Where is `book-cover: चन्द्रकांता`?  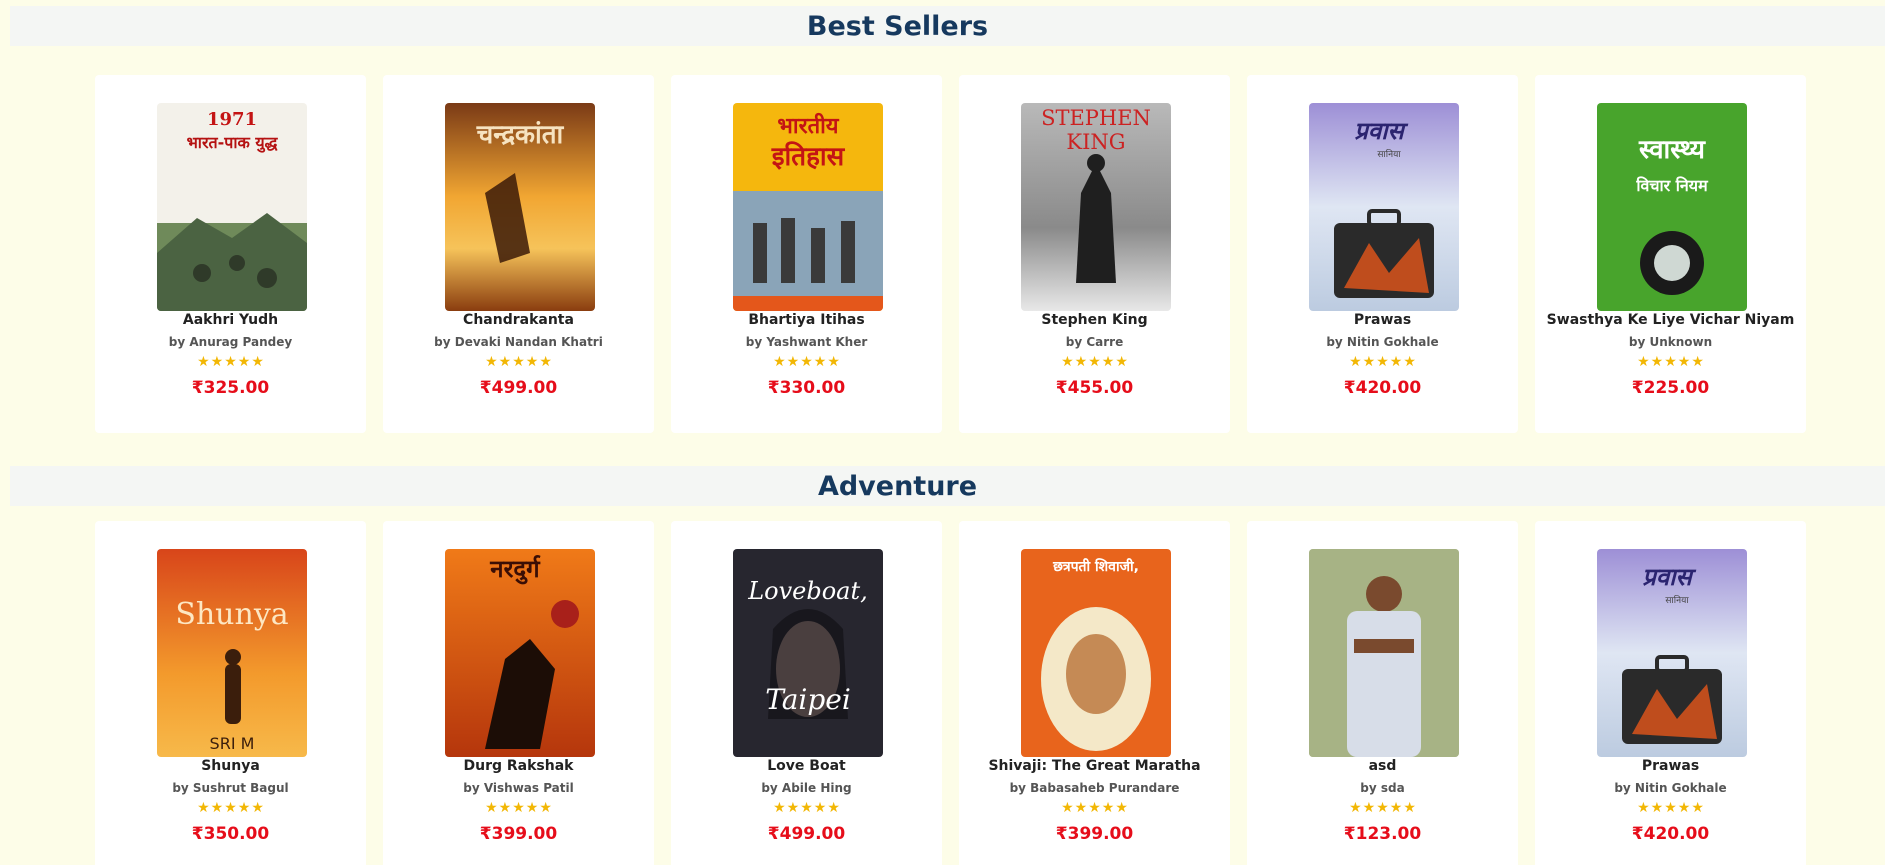 book-cover: चन्द्रकांता is located at coordinates (520, 207).